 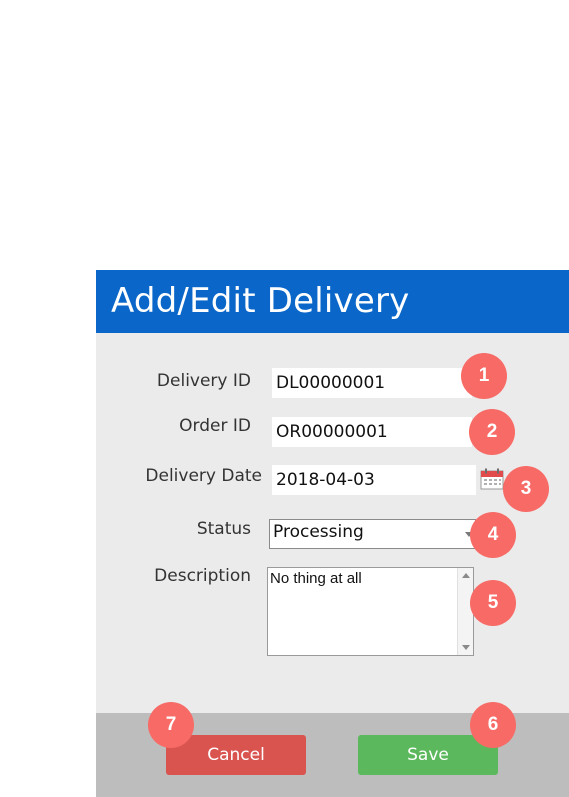 What do you see at coordinates (466, 575) in the screenshot?
I see `scroll-up-icon` at bounding box center [466, 575].